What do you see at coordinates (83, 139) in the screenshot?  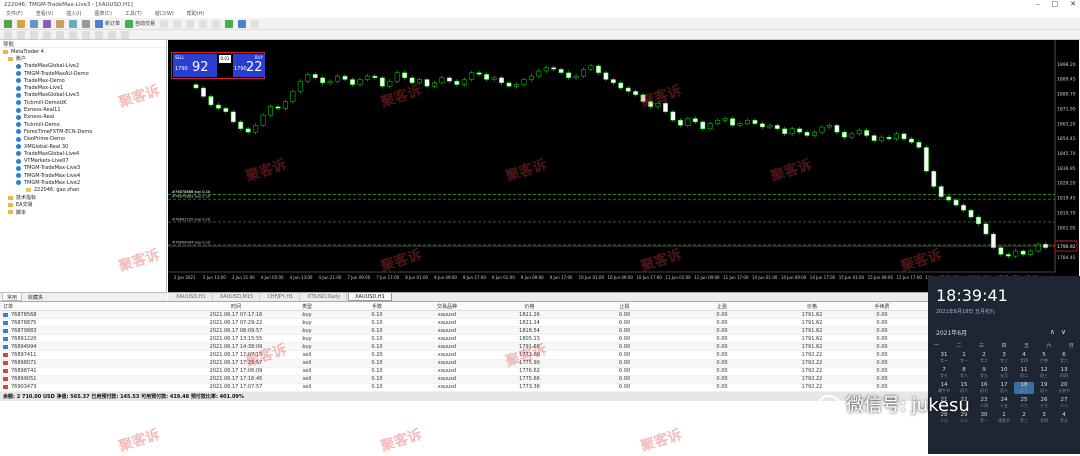 I see `account-item: DooPrime-Demo` at bounding box center [83, 139].